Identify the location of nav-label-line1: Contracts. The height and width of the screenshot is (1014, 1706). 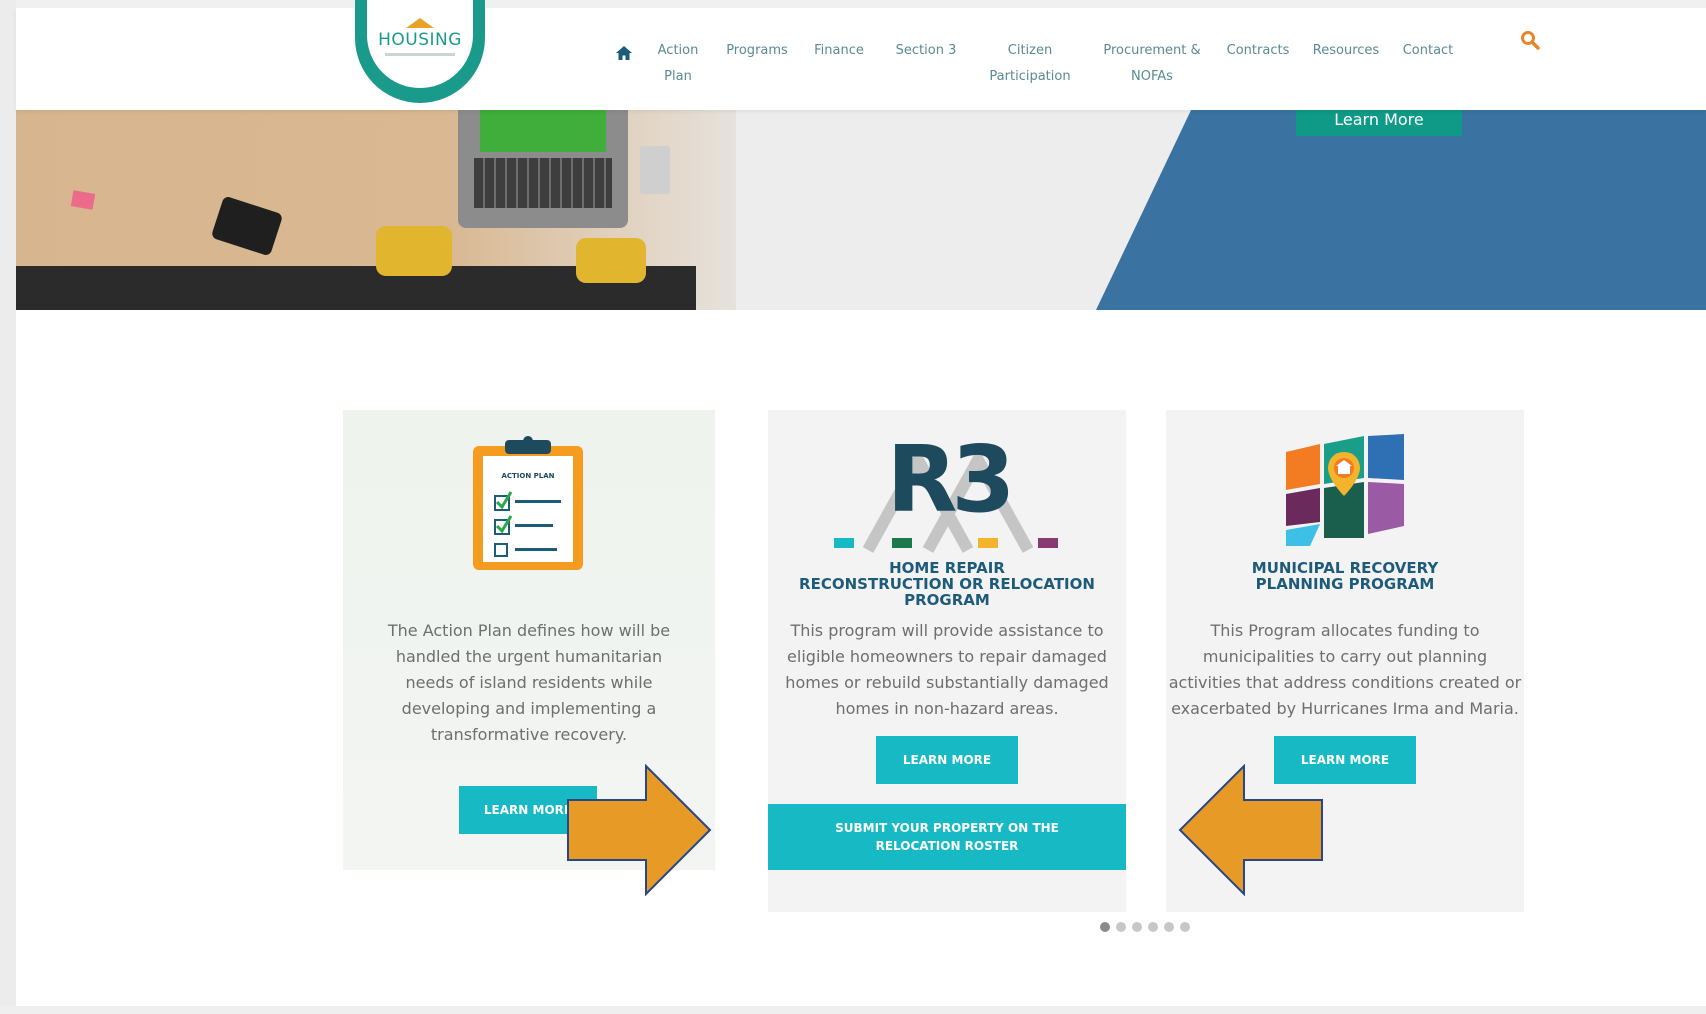
(1258, 50).